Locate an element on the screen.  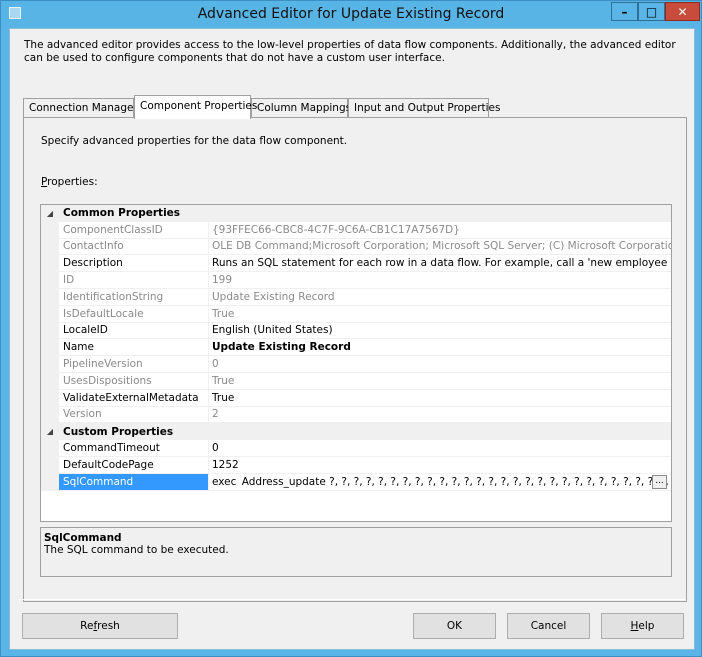
tab-label: Column Mappings is located at coordinates (304, 108).